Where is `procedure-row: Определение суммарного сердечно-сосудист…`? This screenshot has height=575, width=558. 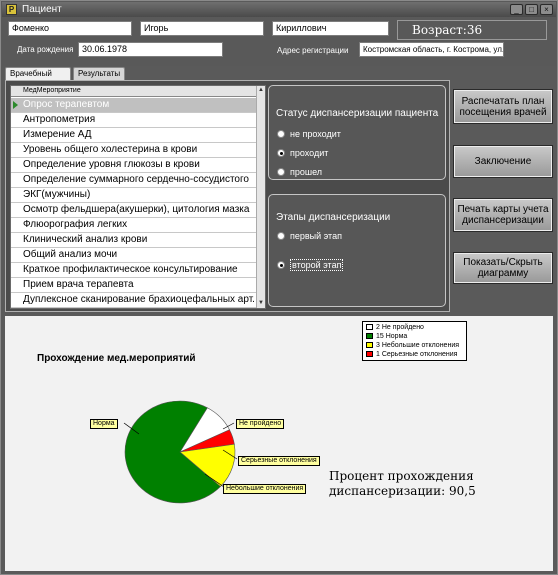
procedure-row: Определение суммарного сердечно-сосудист… is located at coordinates (134, 180).